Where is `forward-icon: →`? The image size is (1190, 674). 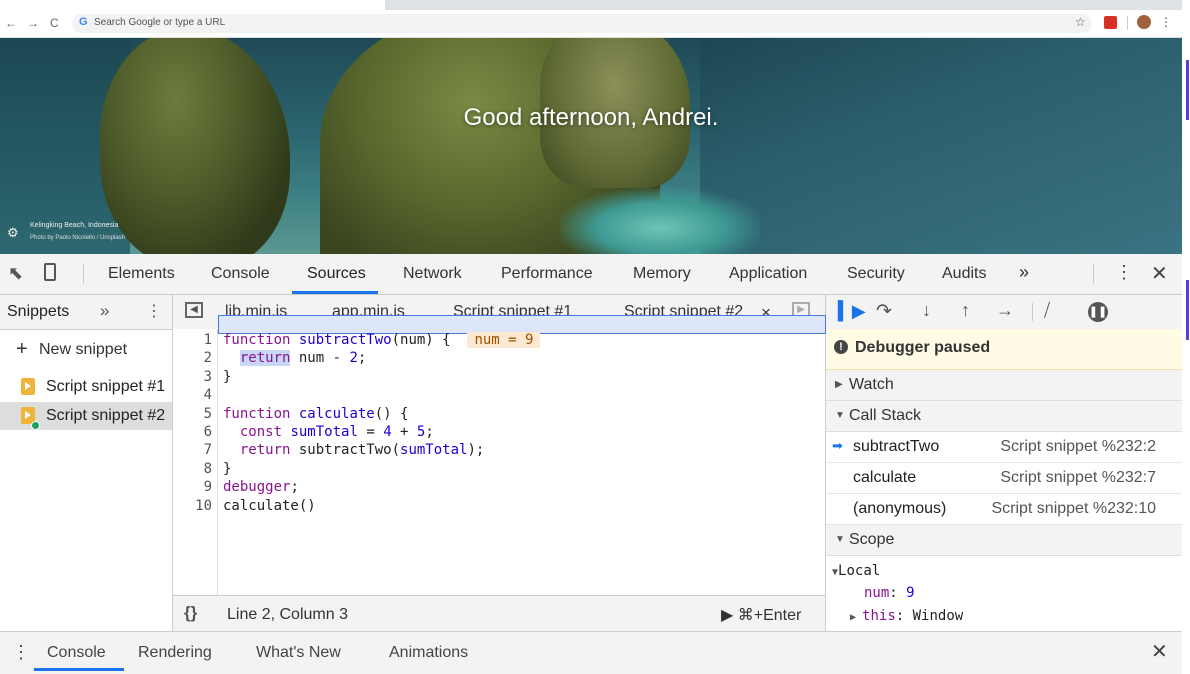
forward-icon: → is located at coordinates (33, 23).